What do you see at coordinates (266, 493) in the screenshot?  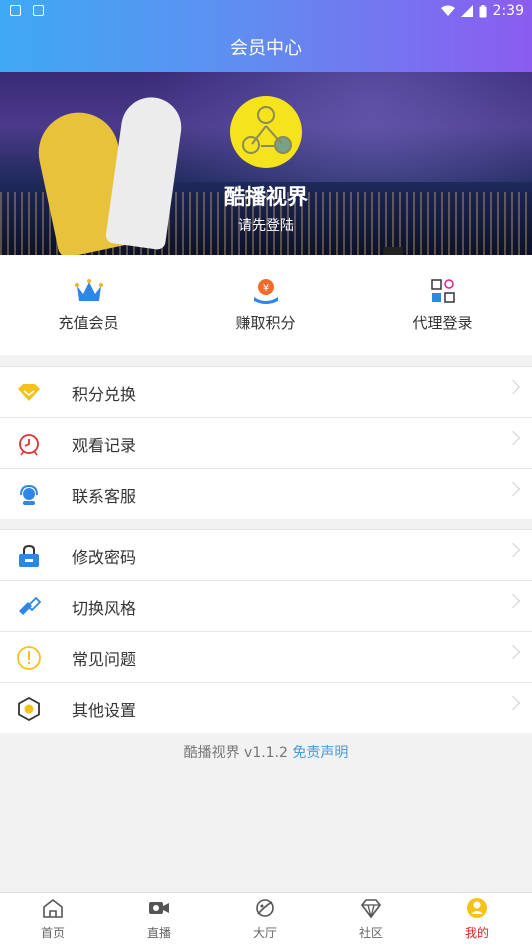 I see `menu-item-contact-support: 联系客服` at bounding box center [266, 493].